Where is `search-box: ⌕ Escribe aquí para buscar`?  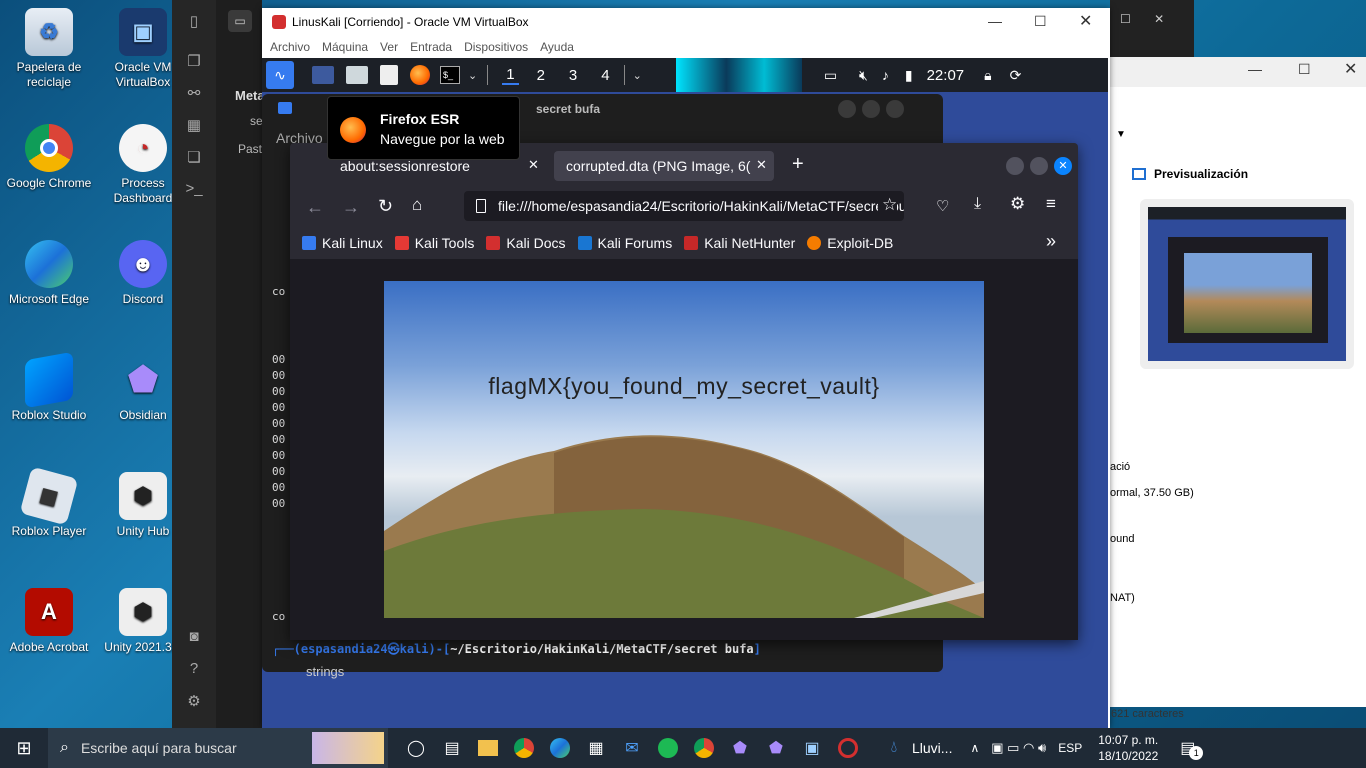
search-box: ⌕ Escribe aquí para buscar is located at coordinates (218, 748).